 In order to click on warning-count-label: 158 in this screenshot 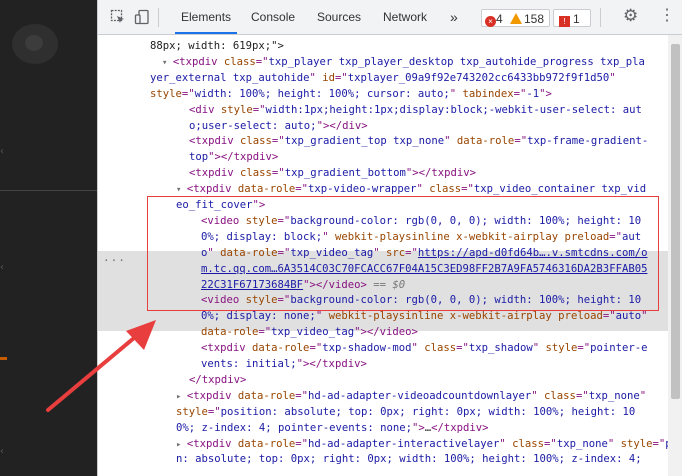, I will do `click(534, 19)`.